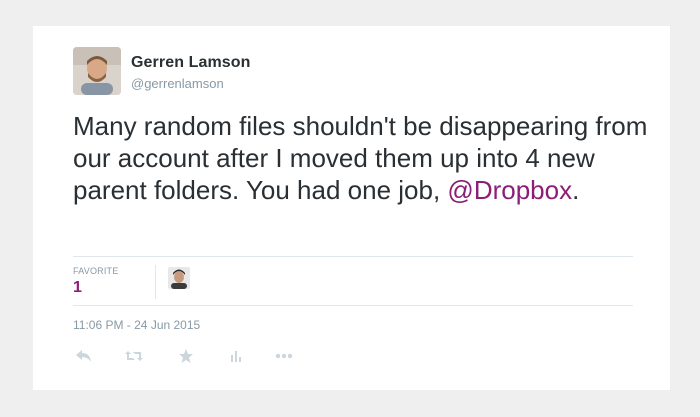 This screenshot has width=700, height=417. I want to click on stats-divider, so click(155, 282).